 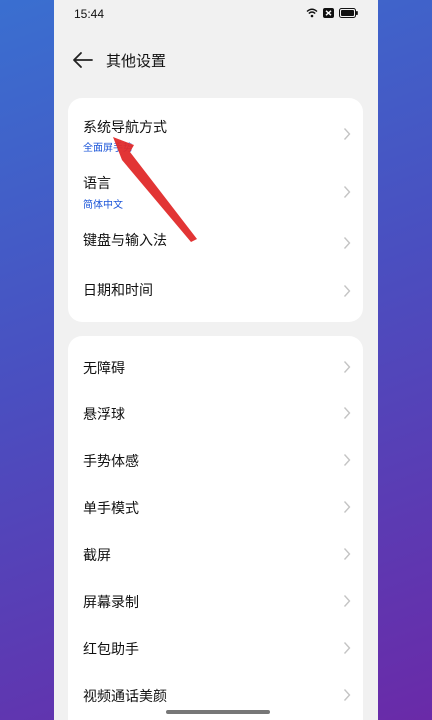 What do you see at coordinates (136, 61) in the screenshot?
I see `page-title: 其他设置` at bounding box center [136, 61].